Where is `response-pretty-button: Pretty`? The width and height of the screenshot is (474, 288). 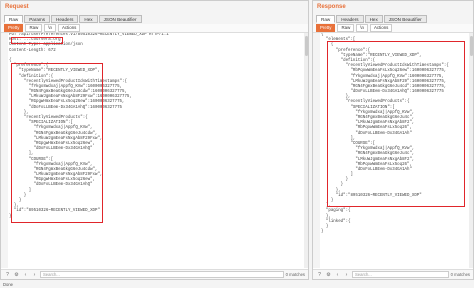 response-pretty-button: Pretty is located at coordinates (326, 28).